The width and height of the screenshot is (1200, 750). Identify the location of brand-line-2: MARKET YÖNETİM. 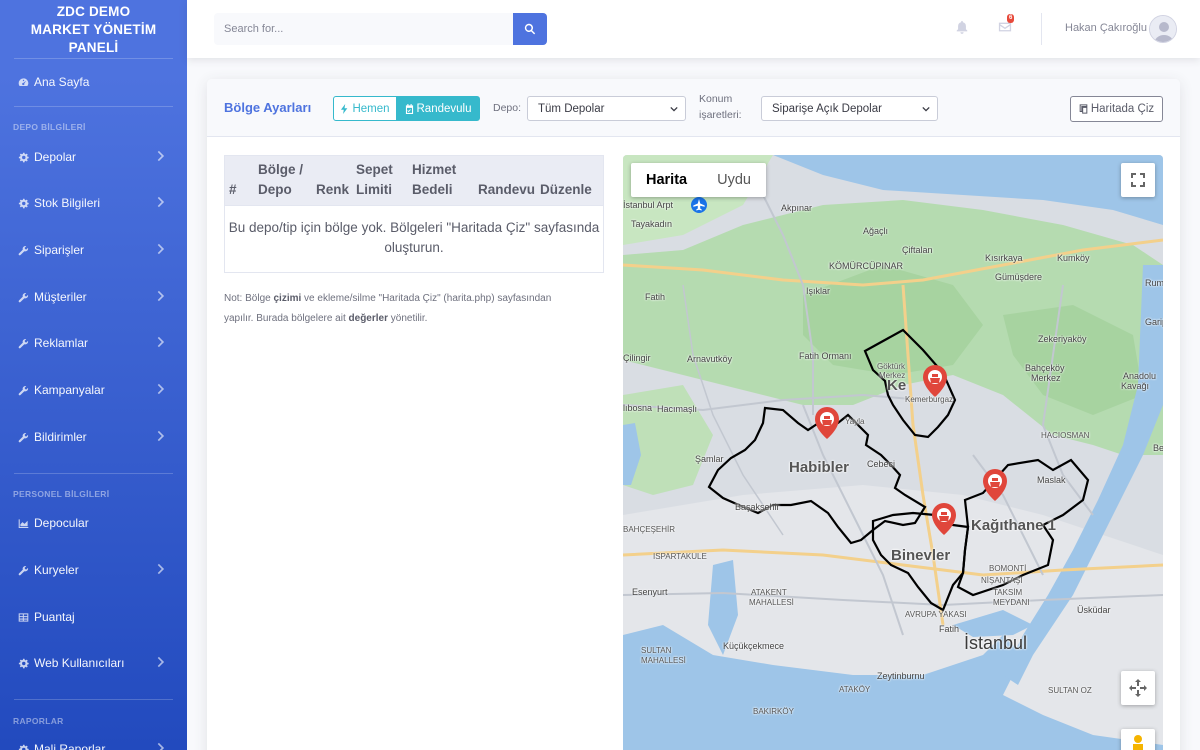
(93, 29).